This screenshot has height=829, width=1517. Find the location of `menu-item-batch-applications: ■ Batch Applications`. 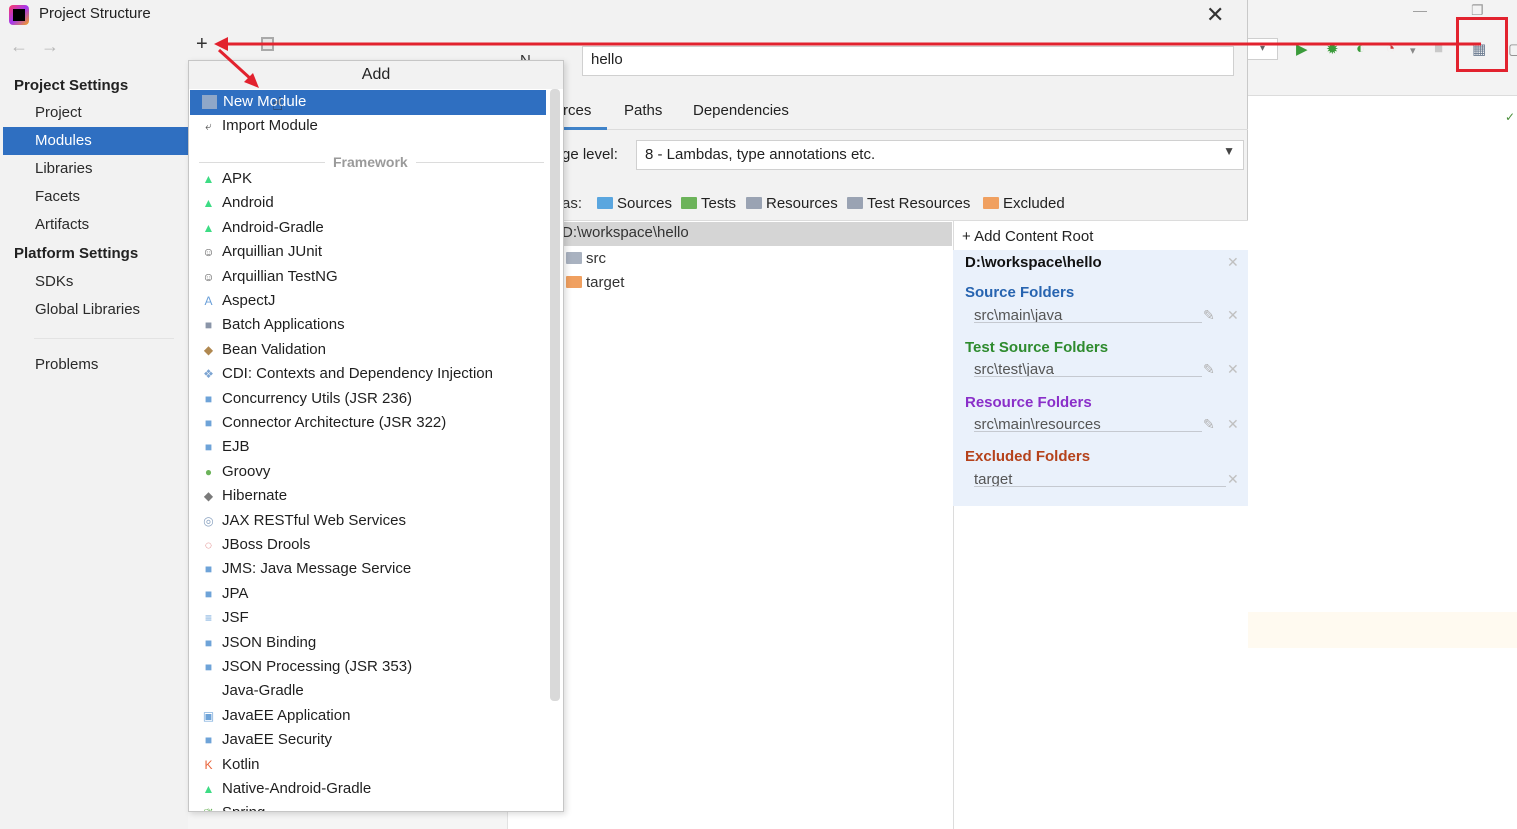

menu-item-batch-applications: ■ Batch Applications is located at coordinates (368, 325).